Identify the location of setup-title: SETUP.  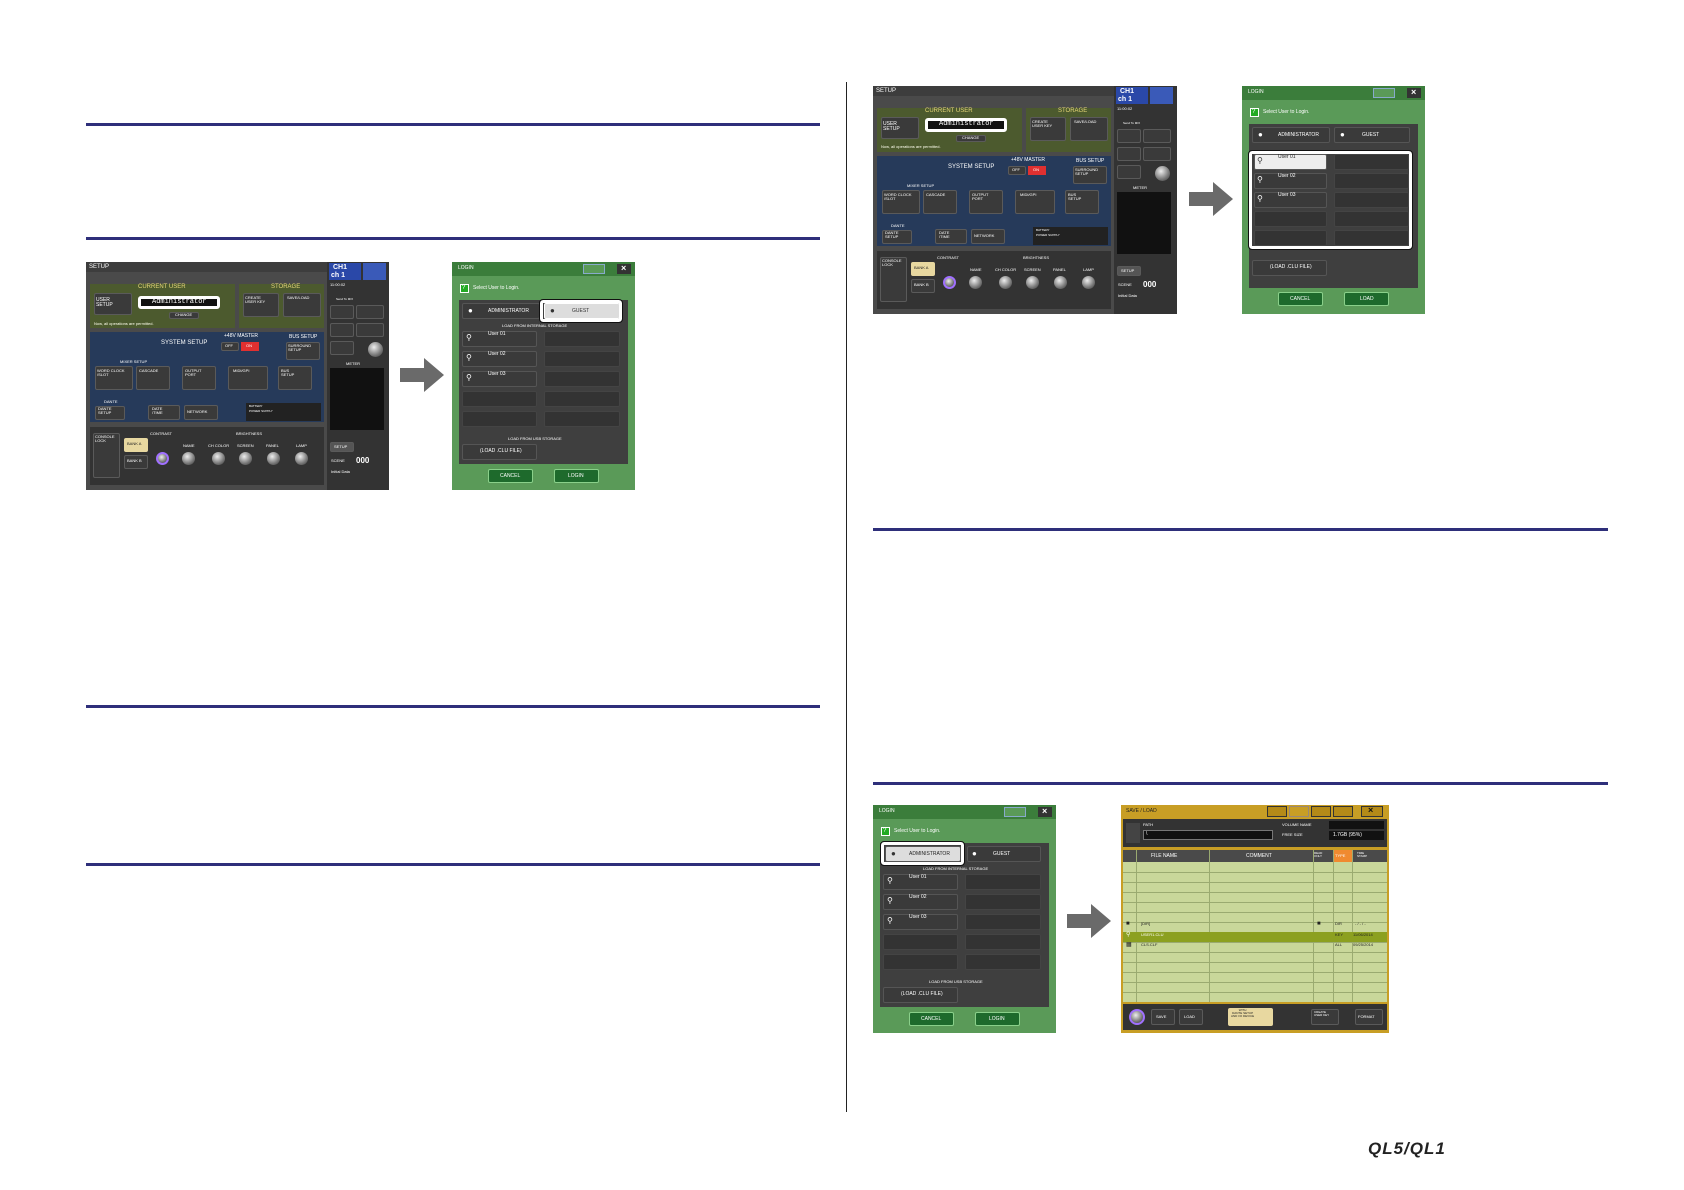
(886, 91).